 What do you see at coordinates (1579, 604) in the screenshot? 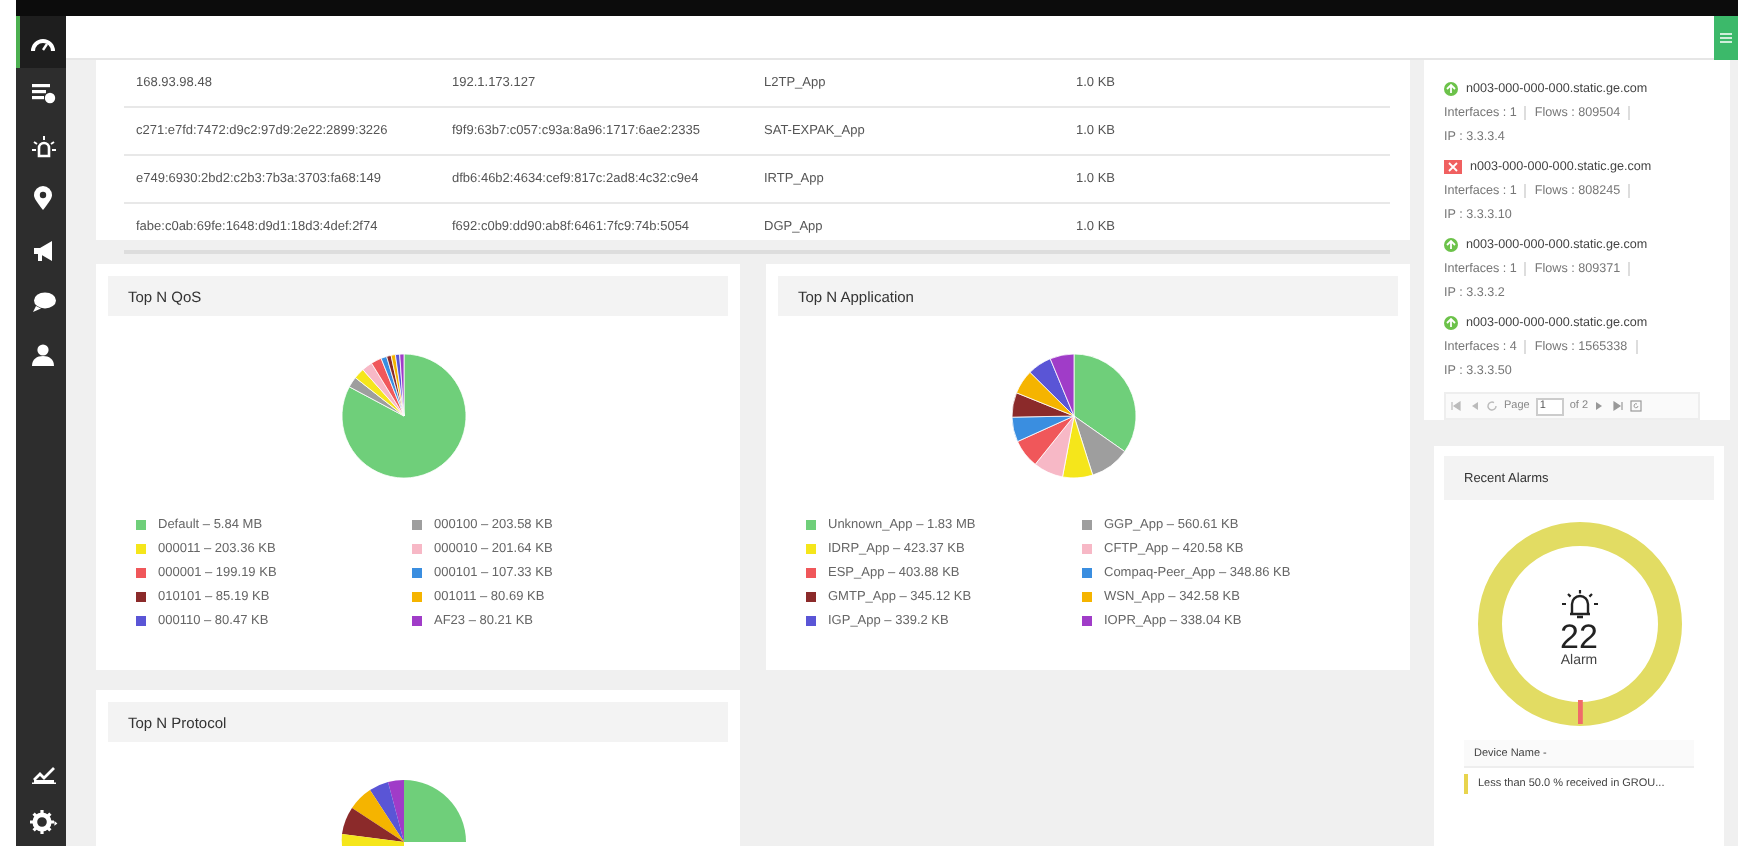
I see `bell-icon` at bounding box center [1579, 604].